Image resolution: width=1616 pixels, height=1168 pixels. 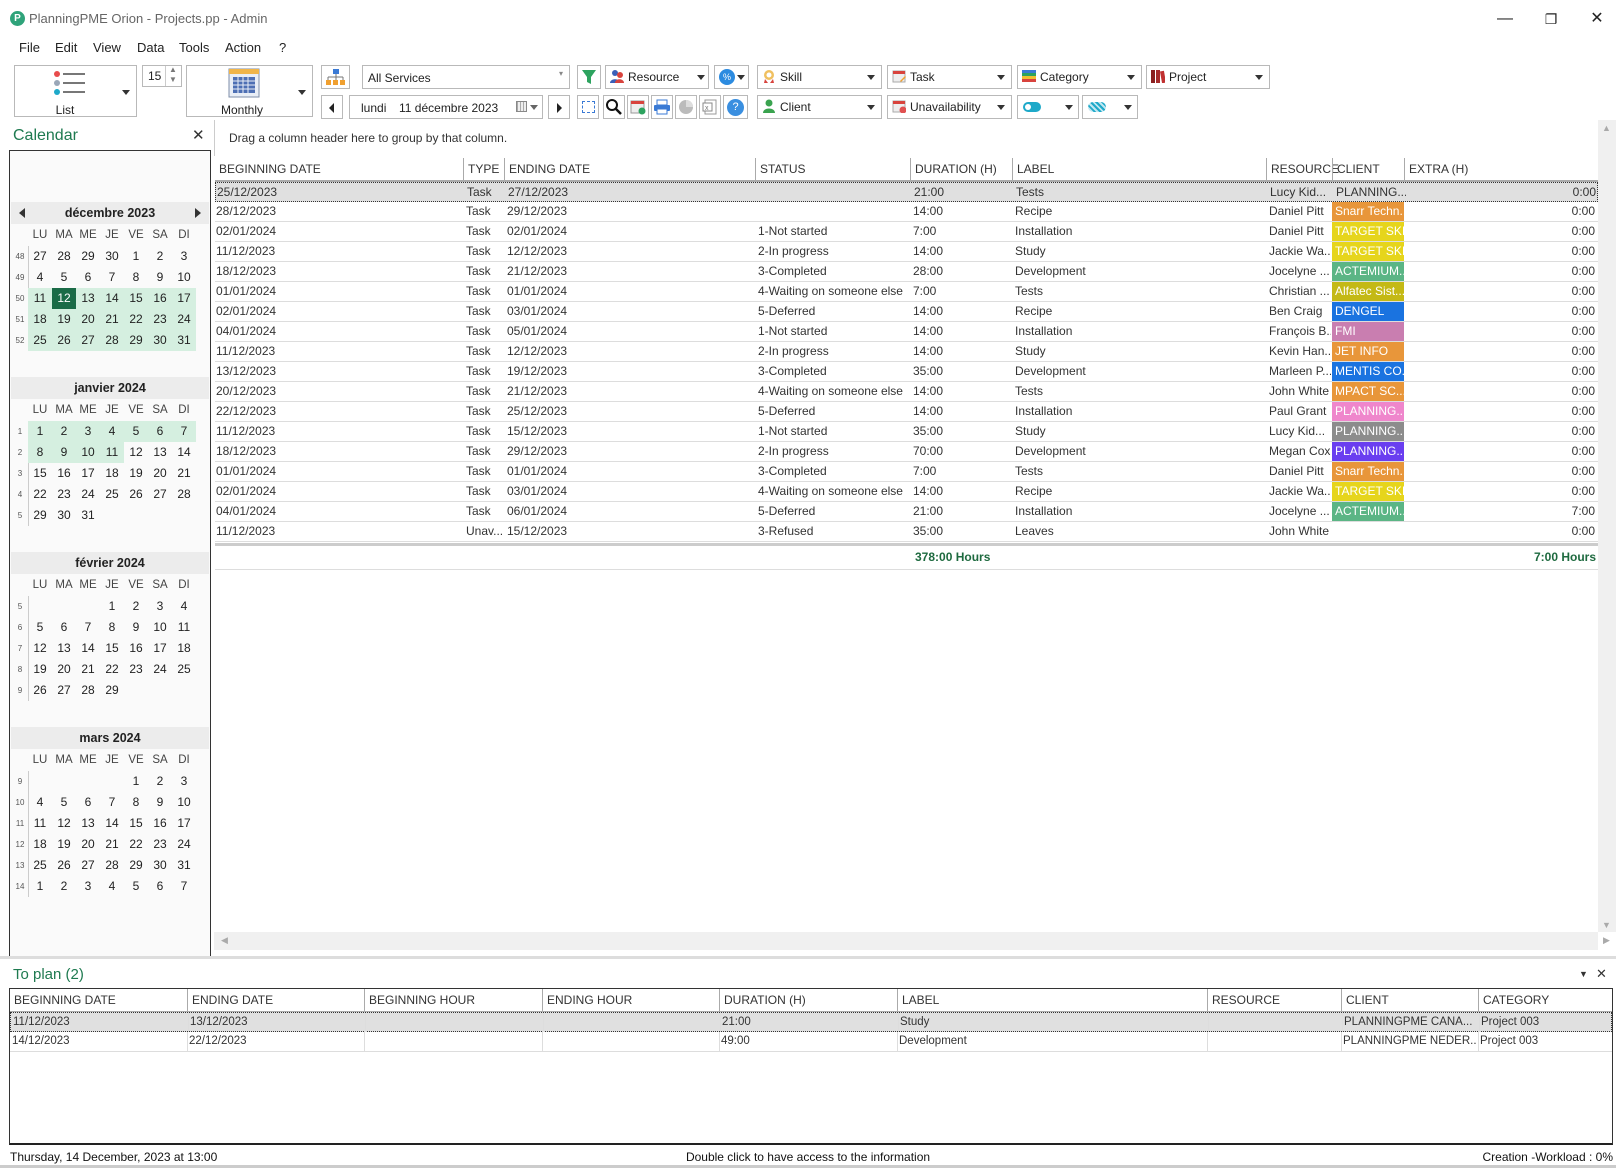 I want to click on menu-action: Action, so click(x=243, y=47).